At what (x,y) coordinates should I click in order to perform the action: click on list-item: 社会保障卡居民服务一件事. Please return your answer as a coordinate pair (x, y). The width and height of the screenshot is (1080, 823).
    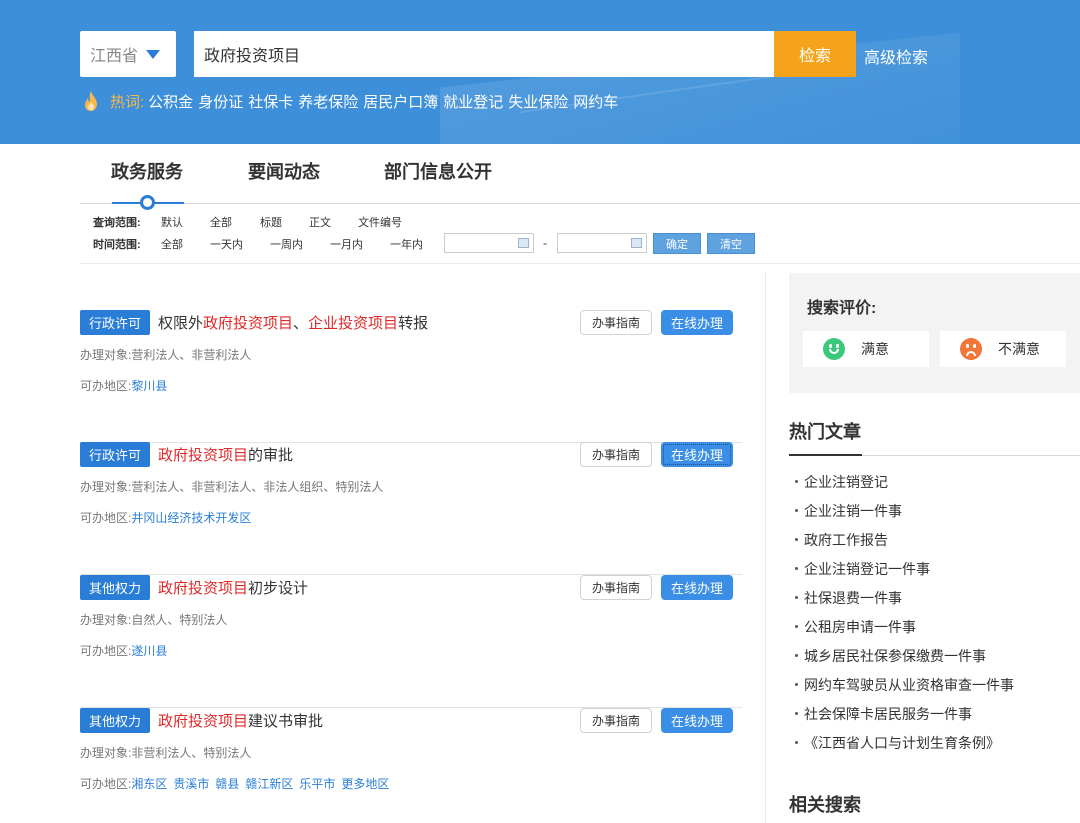
    Looking at the image, I should click on (904, 718).